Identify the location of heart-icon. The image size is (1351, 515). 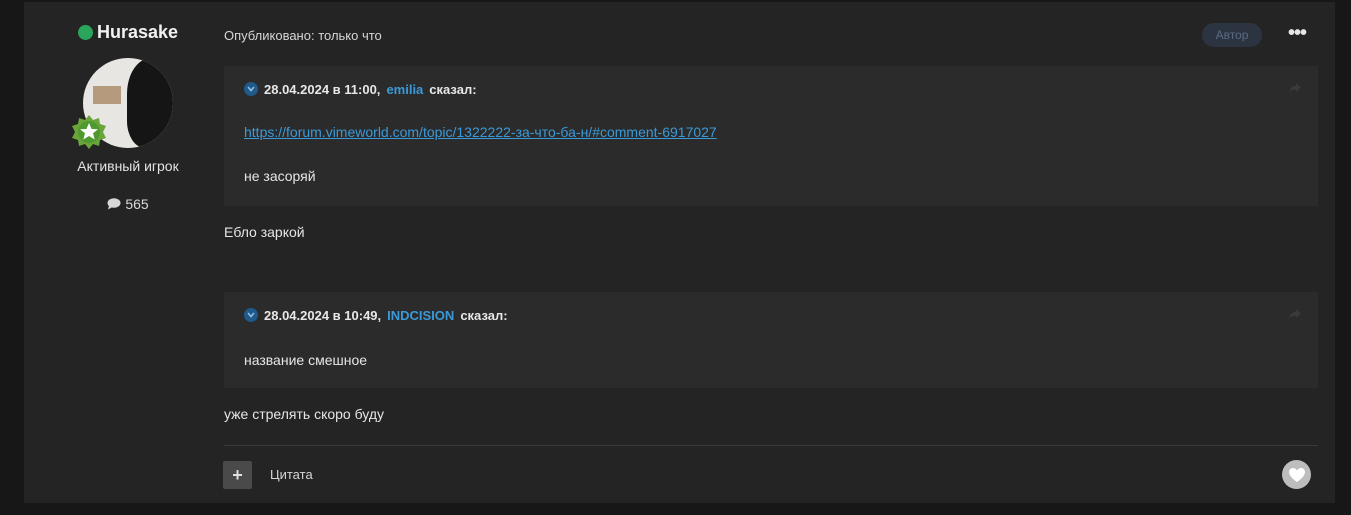
(1296, 474).